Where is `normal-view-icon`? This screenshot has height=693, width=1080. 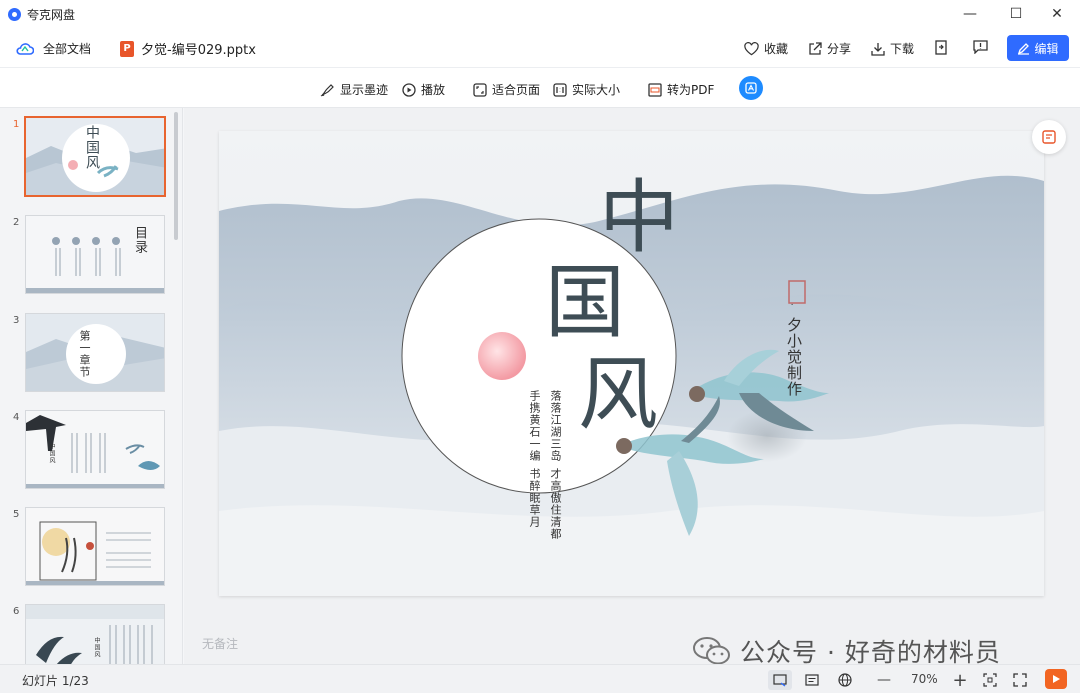
normal-view-icon is located at coordinates (780, 680).